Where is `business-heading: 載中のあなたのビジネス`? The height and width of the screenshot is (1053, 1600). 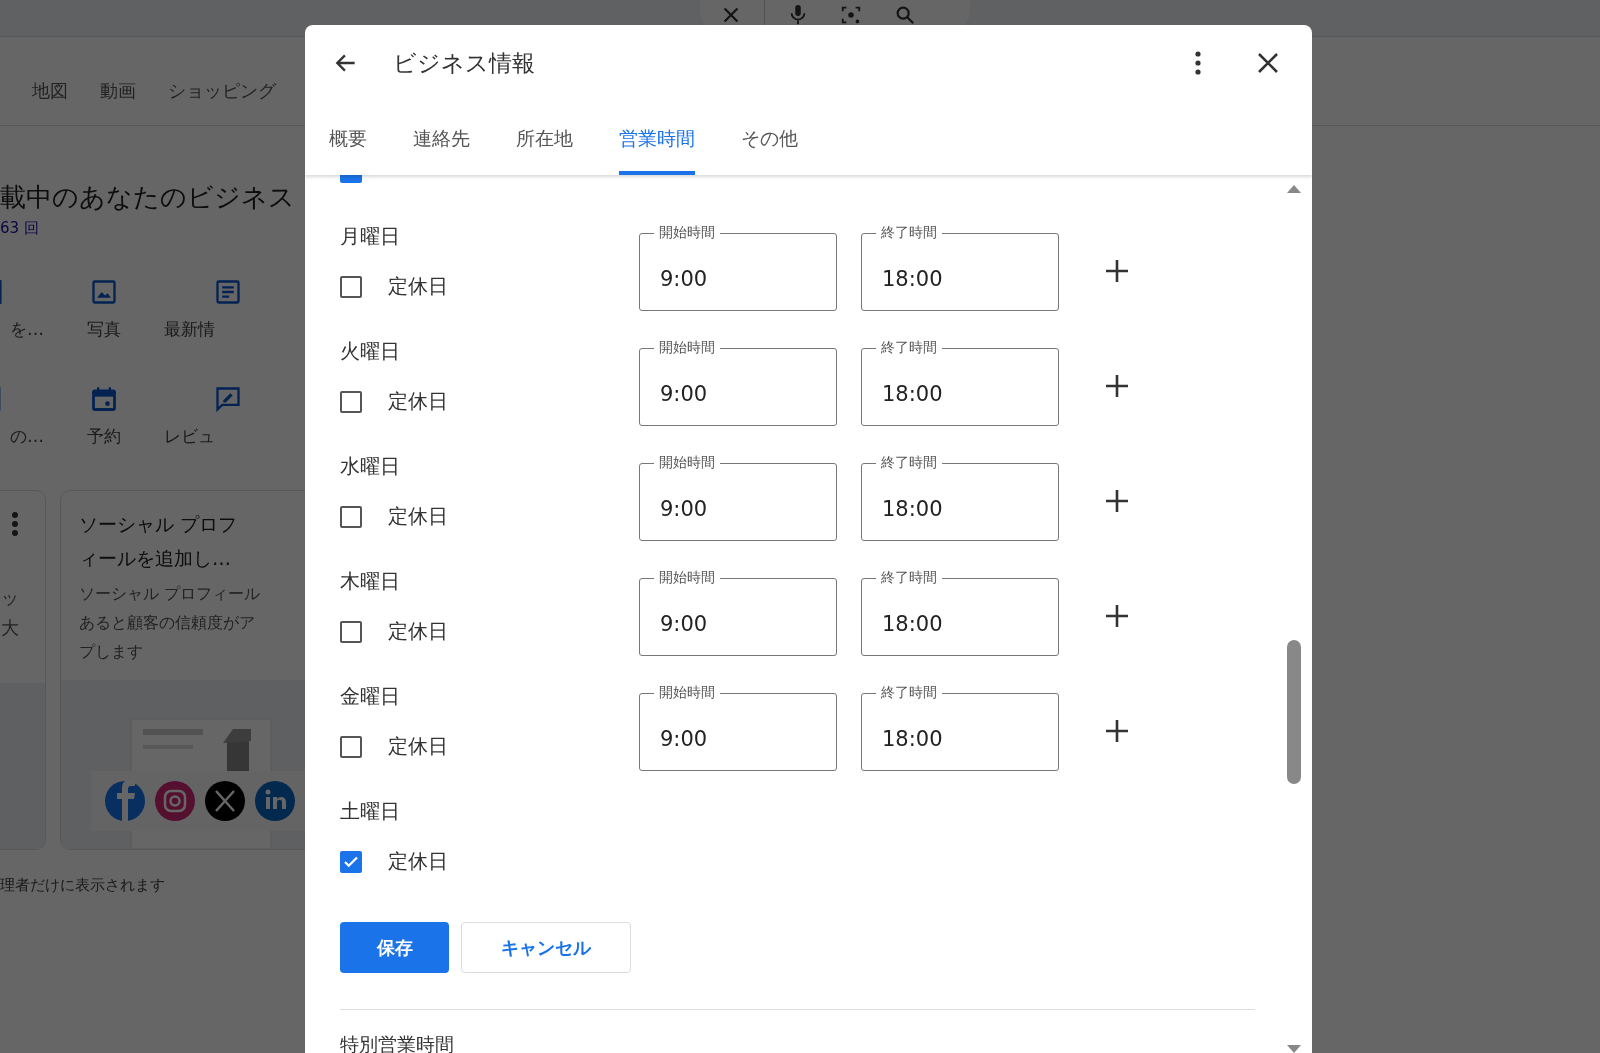 business-heading: 載中のあなたのビジネス is located at coordinates (147, 197).